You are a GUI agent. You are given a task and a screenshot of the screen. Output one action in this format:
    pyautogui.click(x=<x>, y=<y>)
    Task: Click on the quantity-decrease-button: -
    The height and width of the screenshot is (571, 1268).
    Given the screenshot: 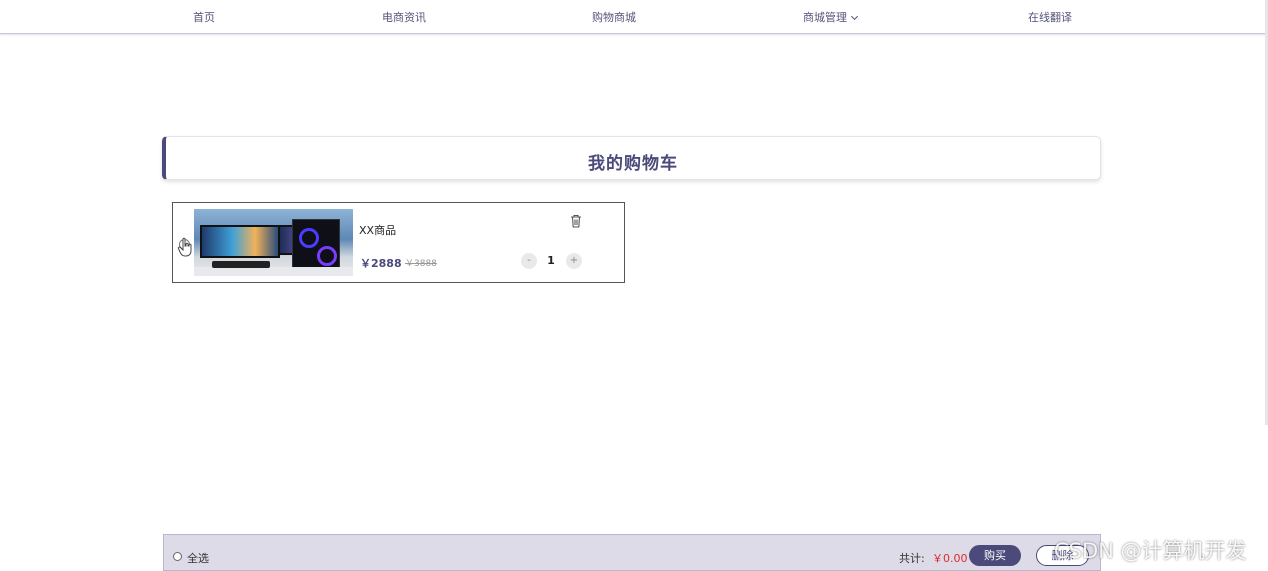 What is the action you would take?
    pyautogui.click(x=529, y=261)
    